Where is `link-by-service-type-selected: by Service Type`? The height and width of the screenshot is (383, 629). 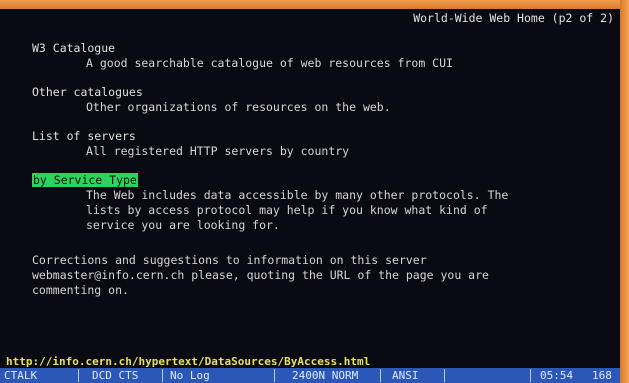
link-by-service-type-selected: by Service Type is located at coordinates (85, 180).